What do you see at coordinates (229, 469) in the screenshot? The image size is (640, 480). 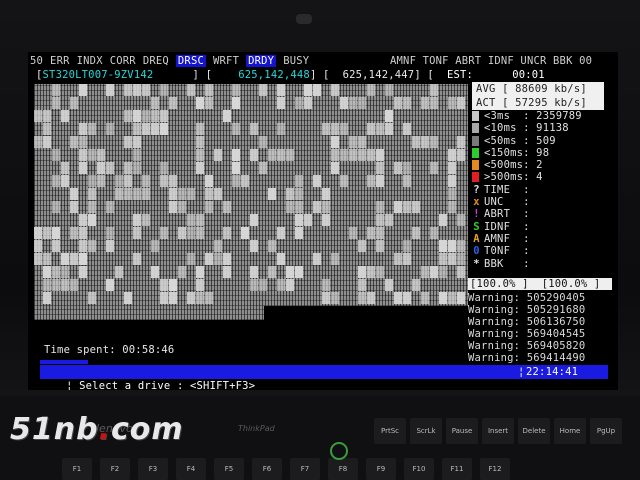 I see `key-f5: F5` at bounding box center [229, 469].